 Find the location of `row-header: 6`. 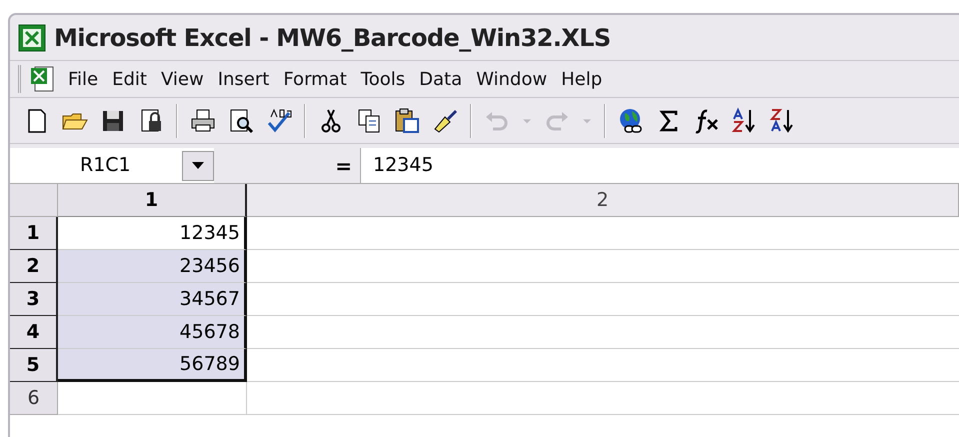

row-header: 6 is located at coordinates (34, 398).